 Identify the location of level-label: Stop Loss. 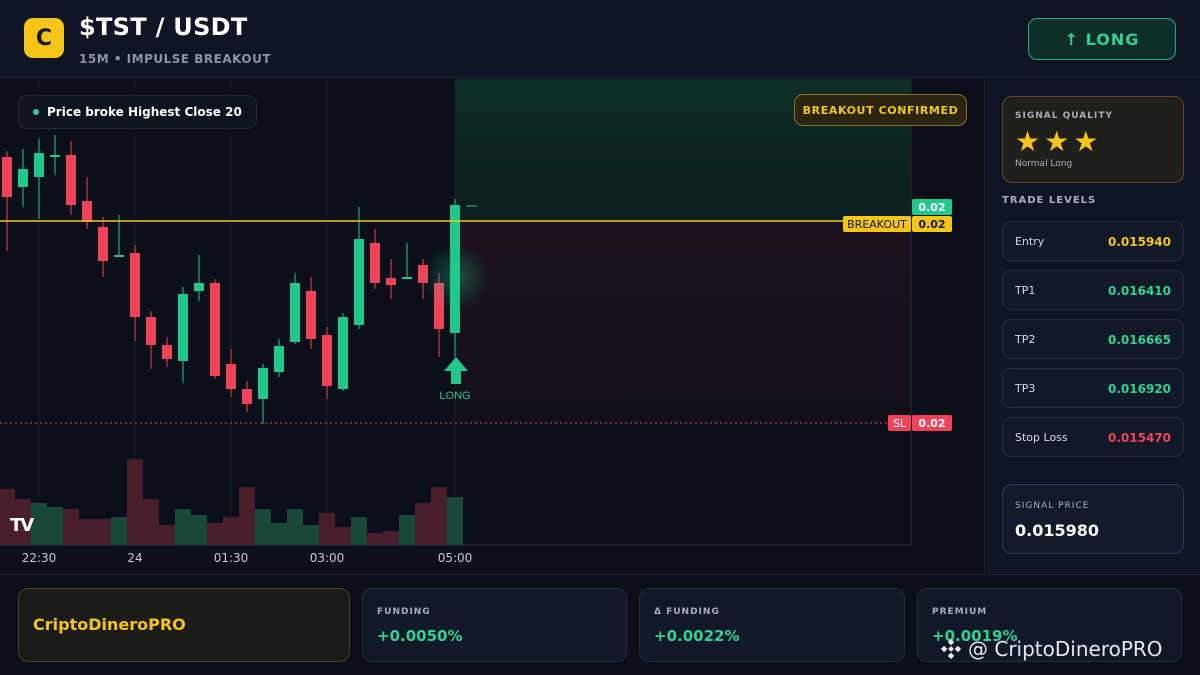
(1041, 437).